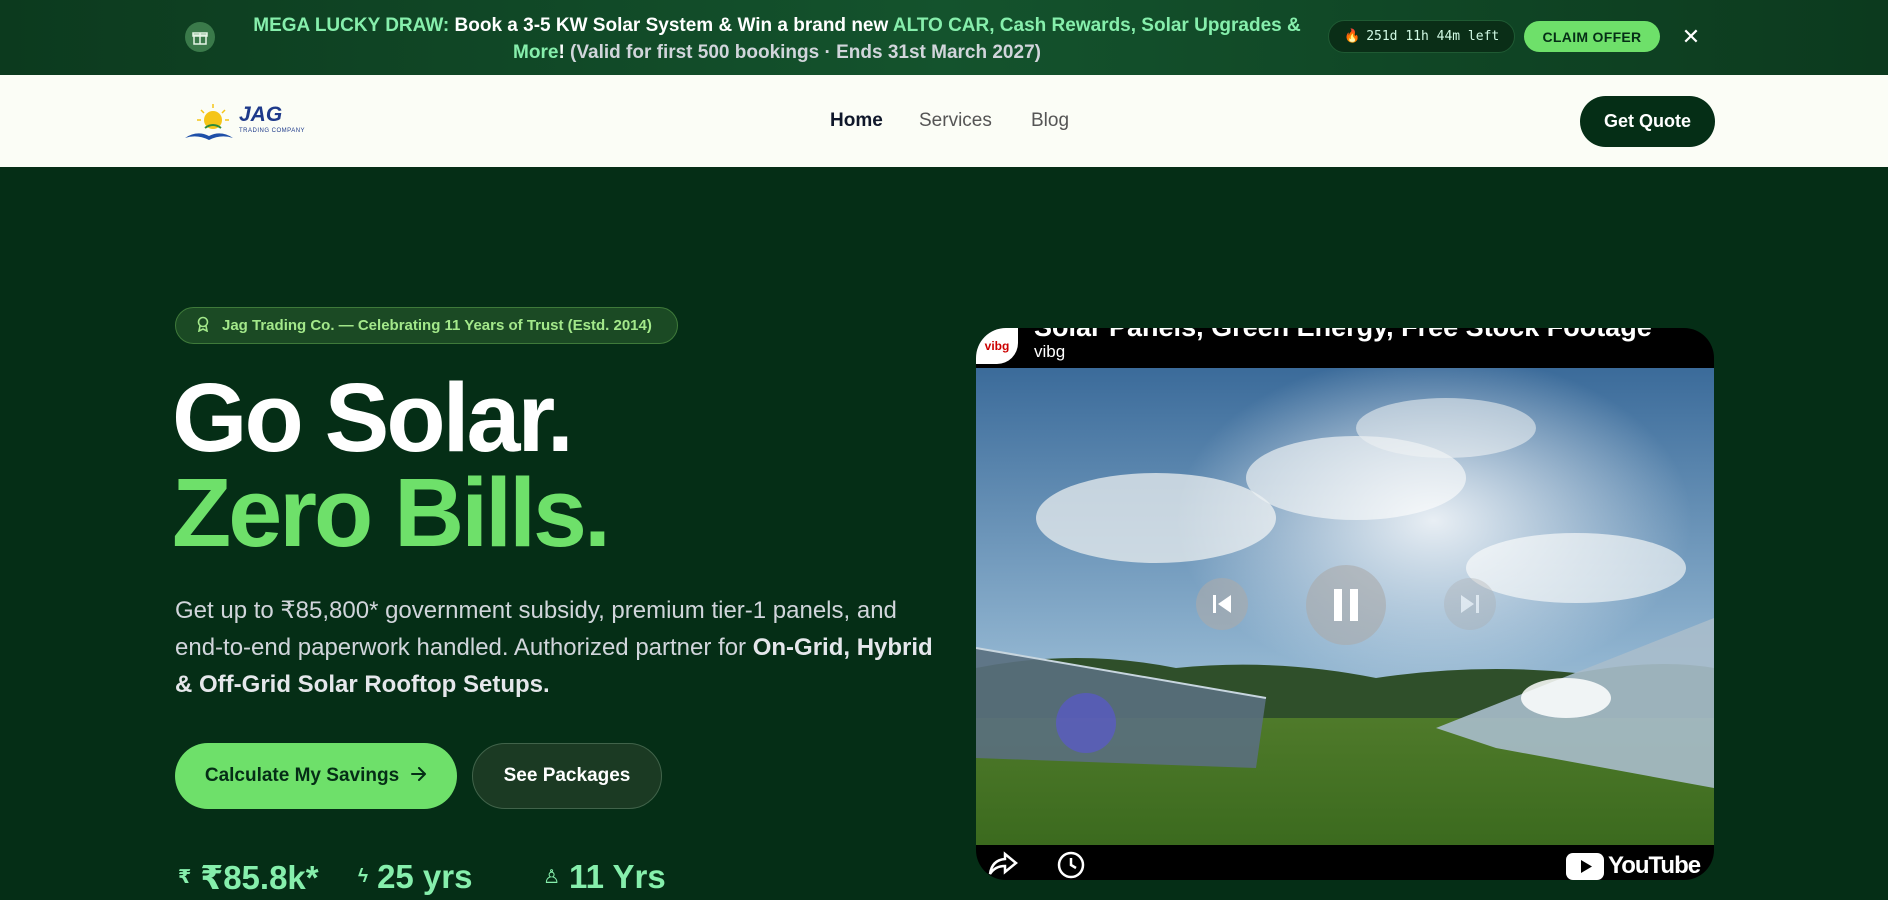  Describe the element at coordinates (552, 877) in the screenshot. I see `award-icon: ♙` at that location.